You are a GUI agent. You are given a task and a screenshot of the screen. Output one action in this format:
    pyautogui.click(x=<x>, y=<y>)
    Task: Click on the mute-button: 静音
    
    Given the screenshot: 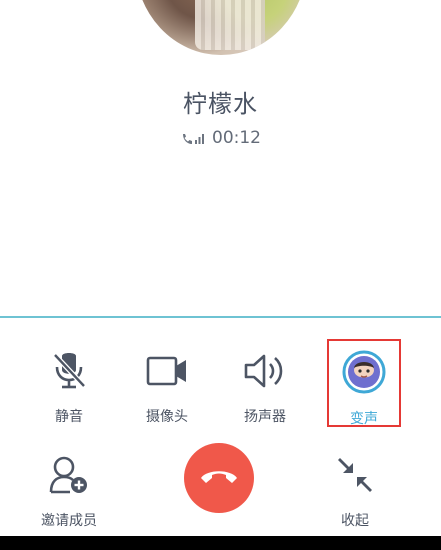 What is the action you would take?
    pyautogui.click(x=69, y=381)
    